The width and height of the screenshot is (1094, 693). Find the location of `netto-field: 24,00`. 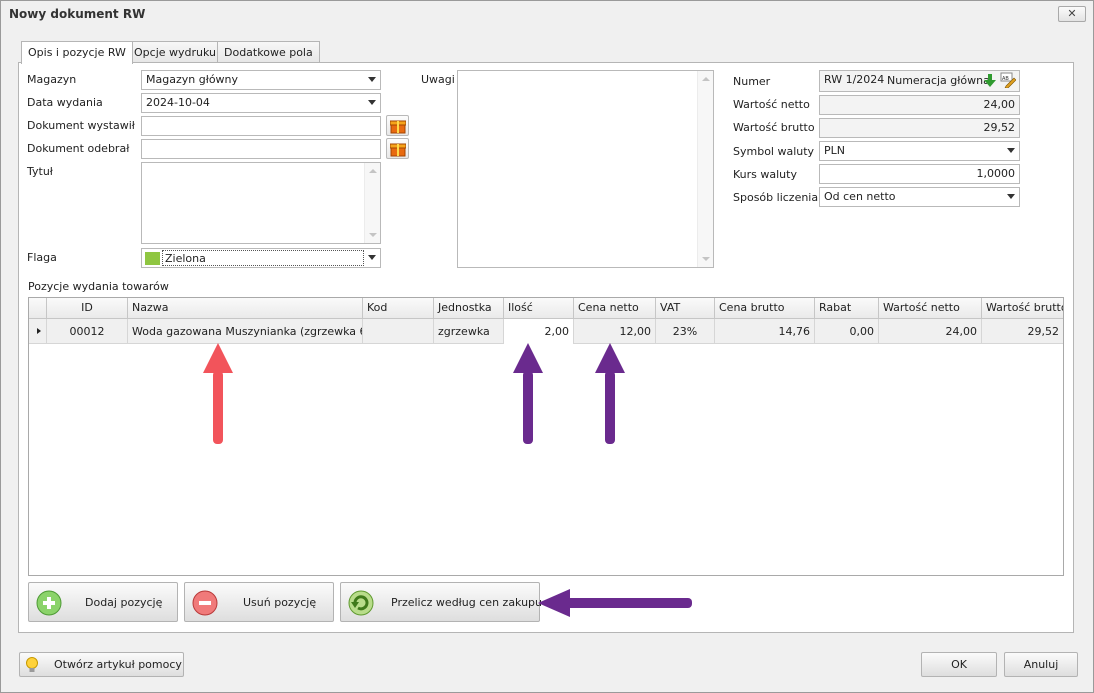

netto-field: 24,00 is located at coordinates (919, 105).